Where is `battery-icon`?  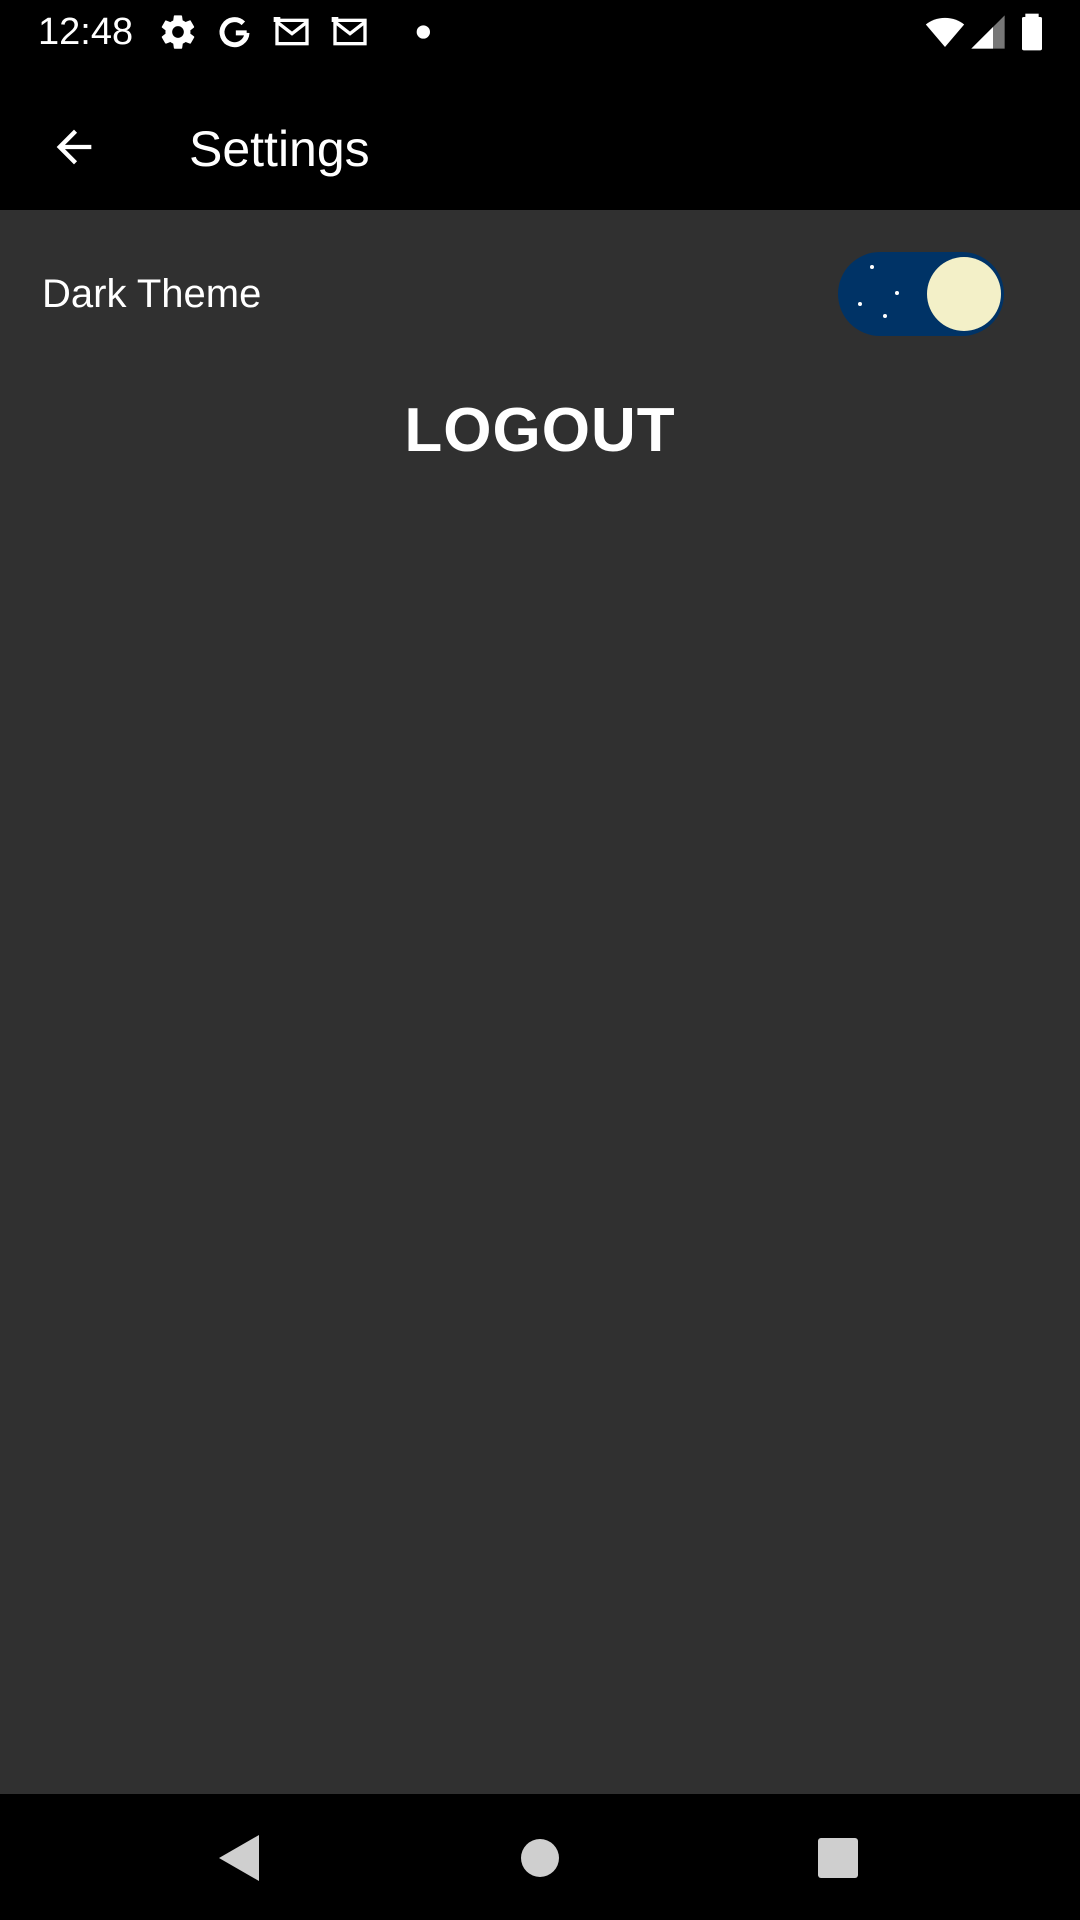 battery-icon is located at coordinates (1032, 32).